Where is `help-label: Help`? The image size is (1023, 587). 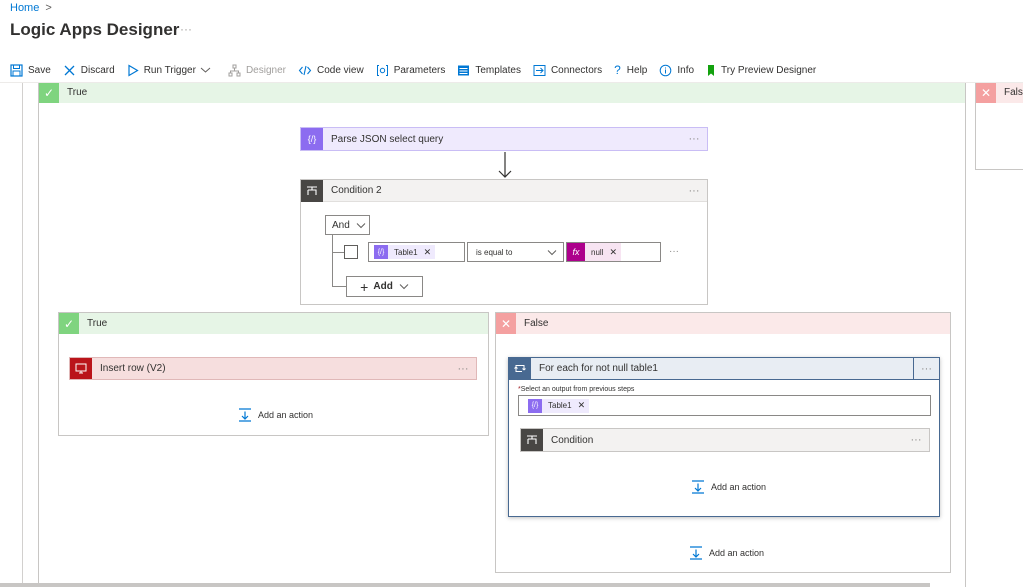 help-label: Help is located at coordinates (637, 70).